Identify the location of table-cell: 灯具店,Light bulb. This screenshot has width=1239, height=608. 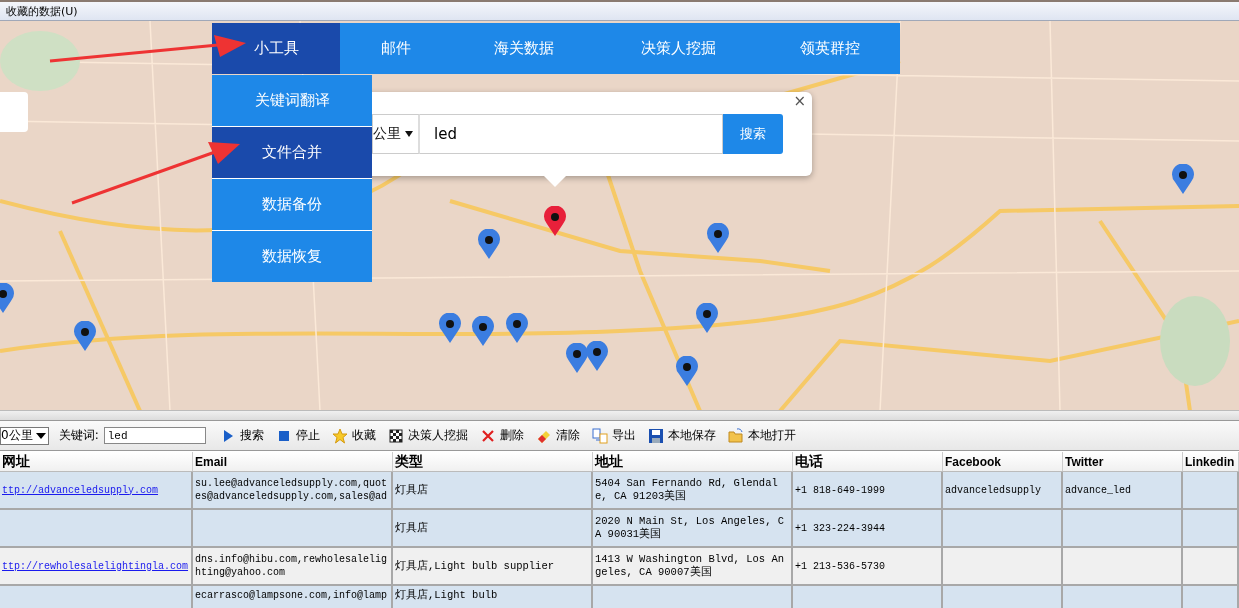
(446, 595).